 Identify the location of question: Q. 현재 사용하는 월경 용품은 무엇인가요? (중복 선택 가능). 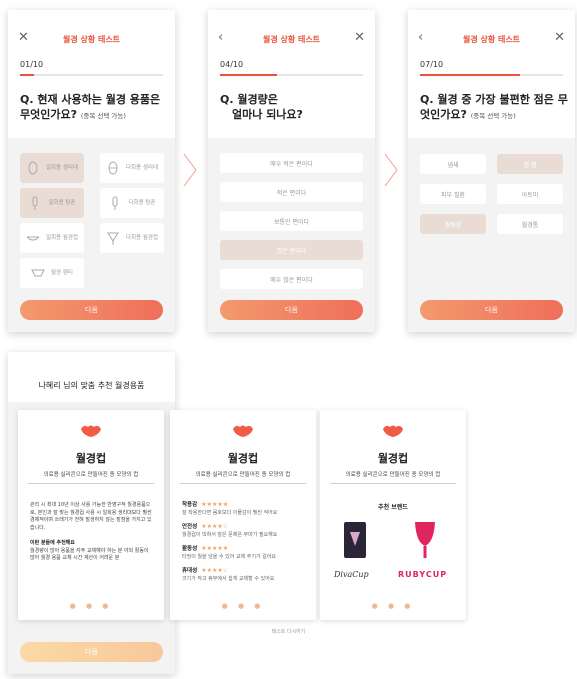
(90, 107).